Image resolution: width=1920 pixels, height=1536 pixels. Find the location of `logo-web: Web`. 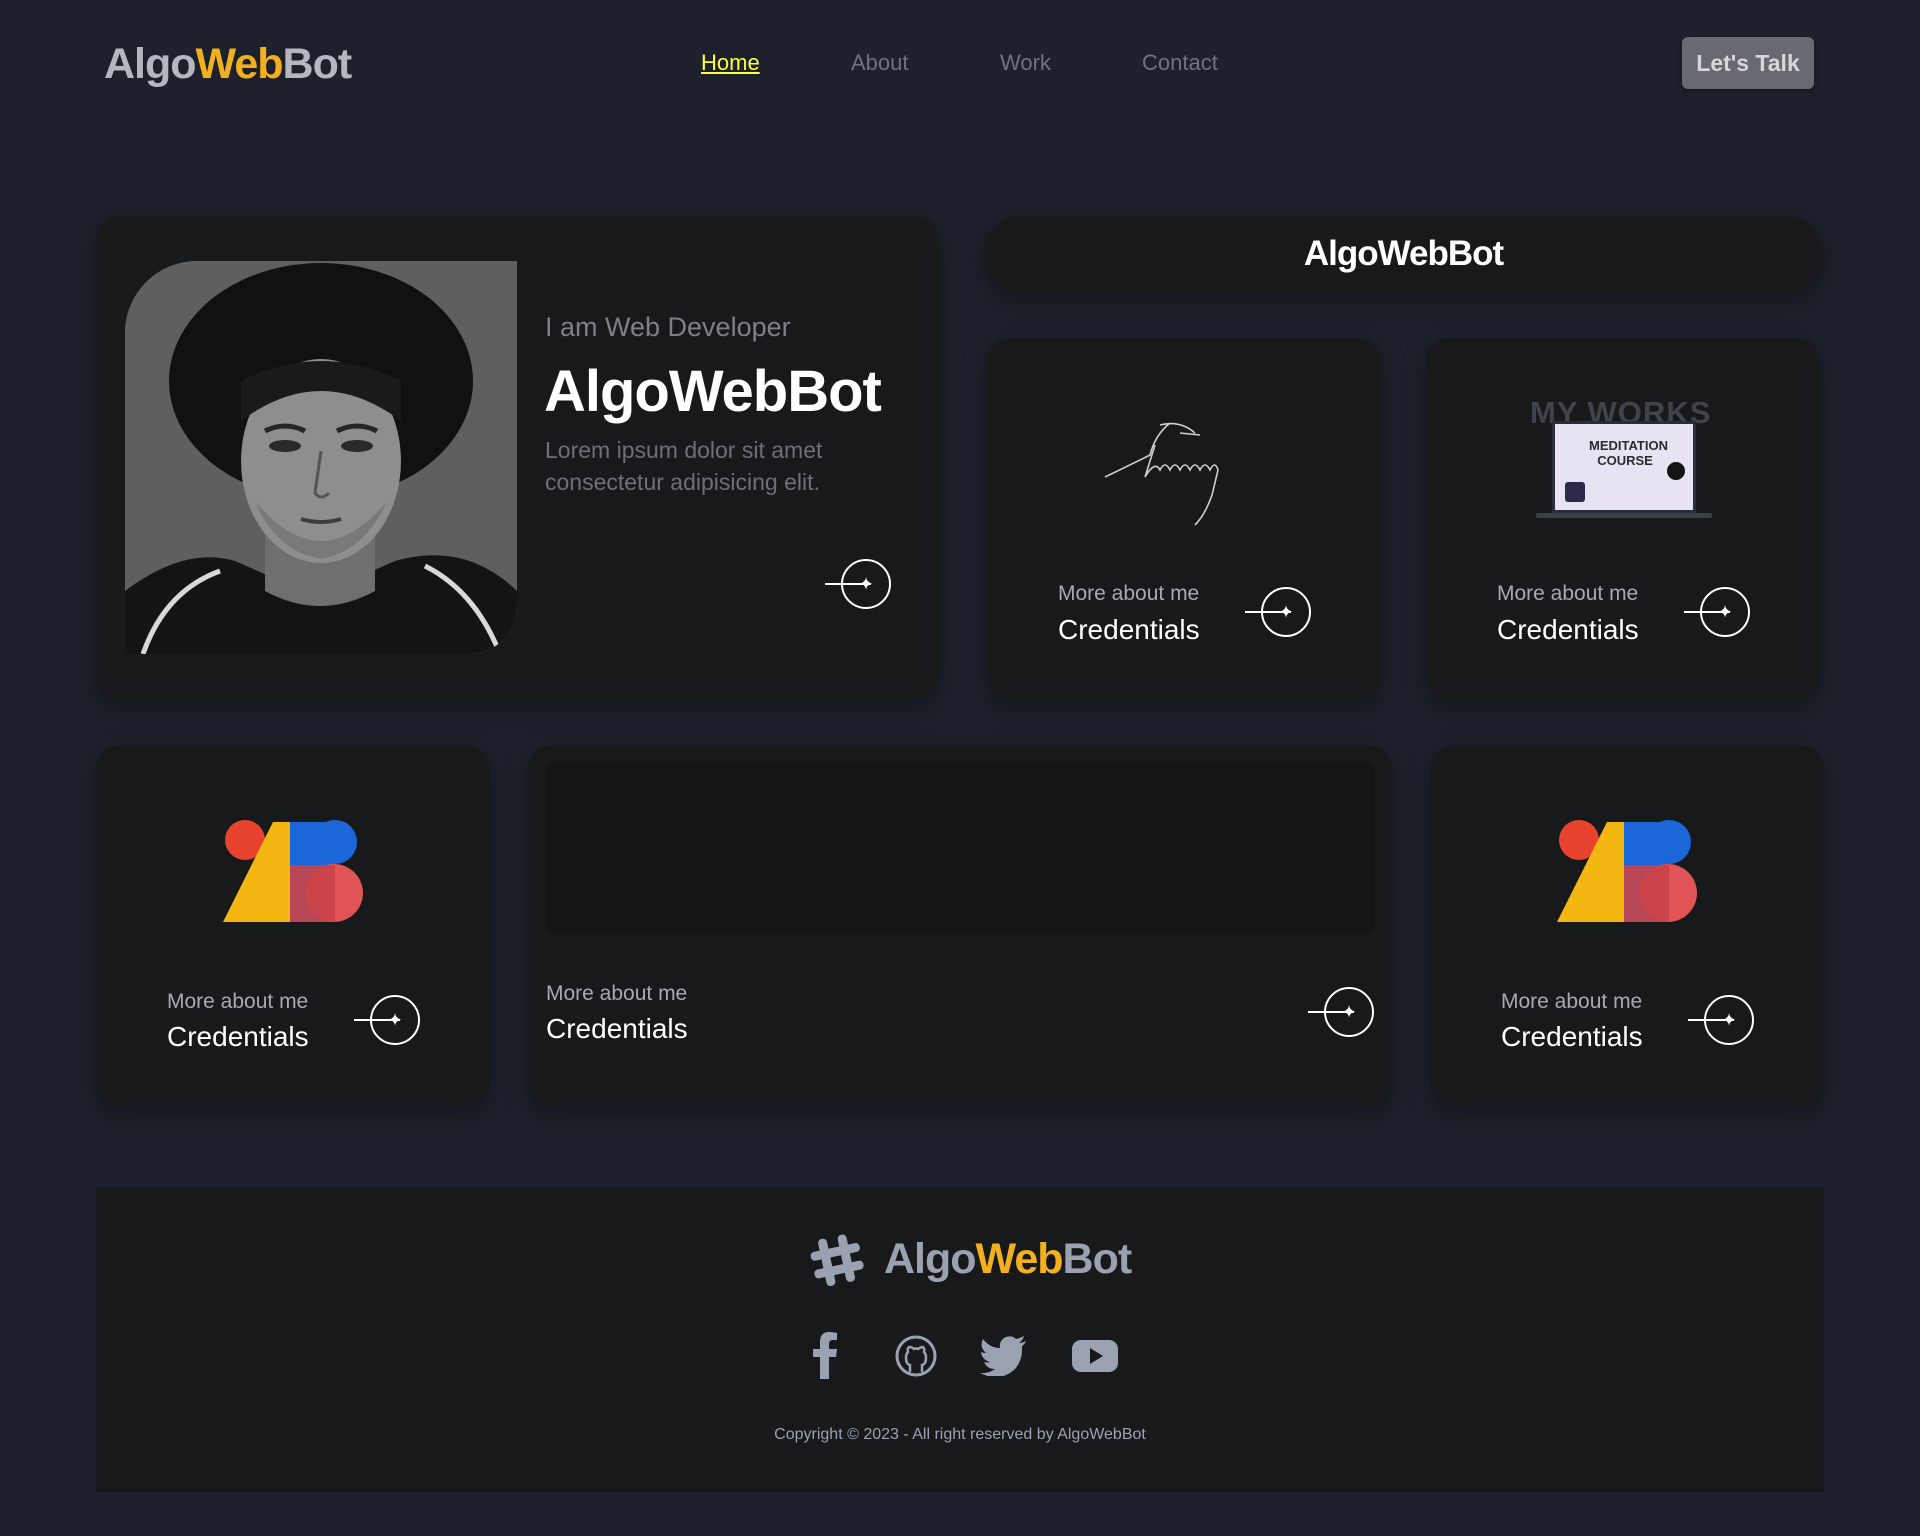

logo-web: Web is located at coordinates (239, 64).